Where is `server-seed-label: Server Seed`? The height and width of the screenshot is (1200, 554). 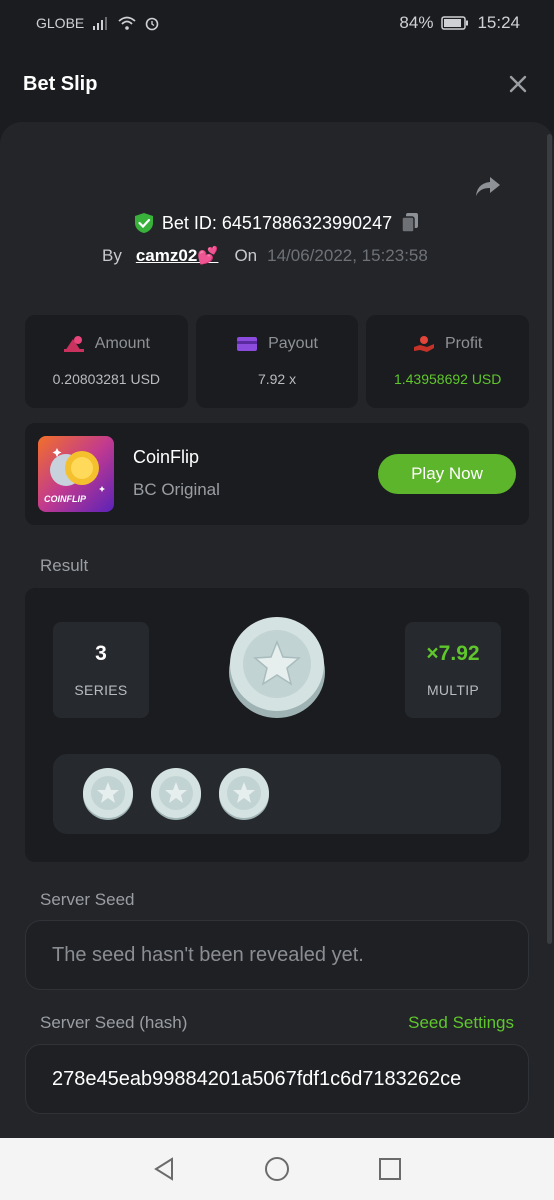 server-seed-label: Server Seed is located at coordinates (87, 899).